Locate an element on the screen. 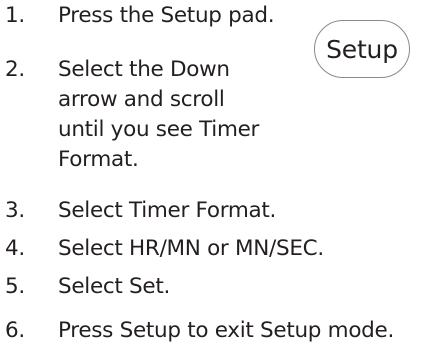  step-text: Select Set. is located at coordinates (114, 287).